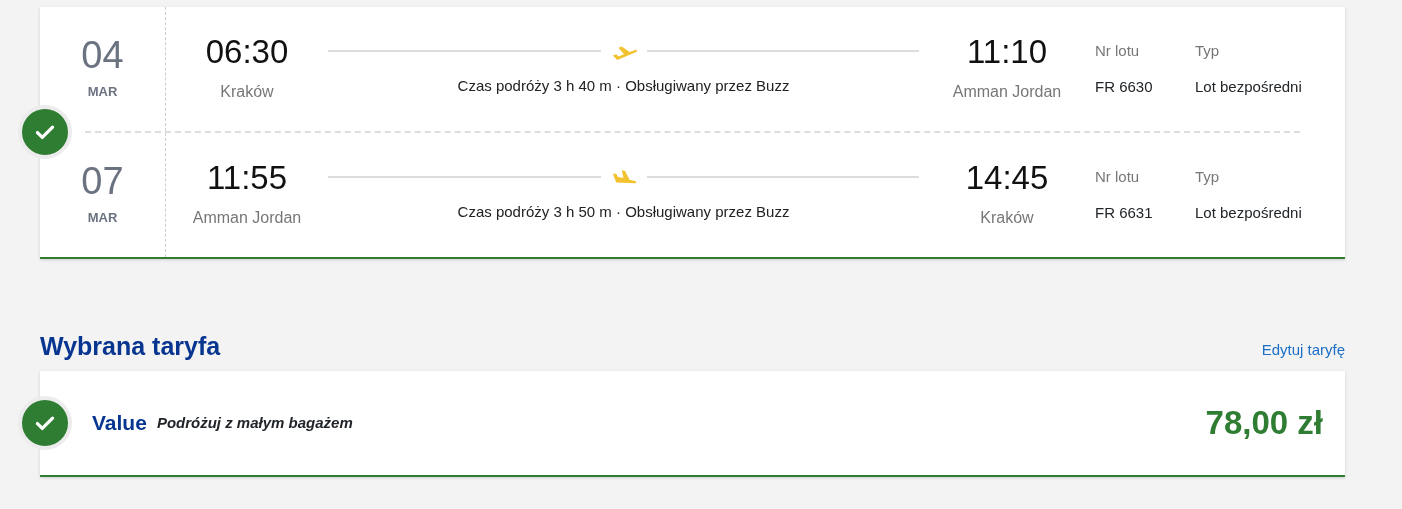 Image resolution: width=1402 pixels, height=509 pixels. I want to click on fare-description: Podróżuj z małym bagażem, so click(254, 422).